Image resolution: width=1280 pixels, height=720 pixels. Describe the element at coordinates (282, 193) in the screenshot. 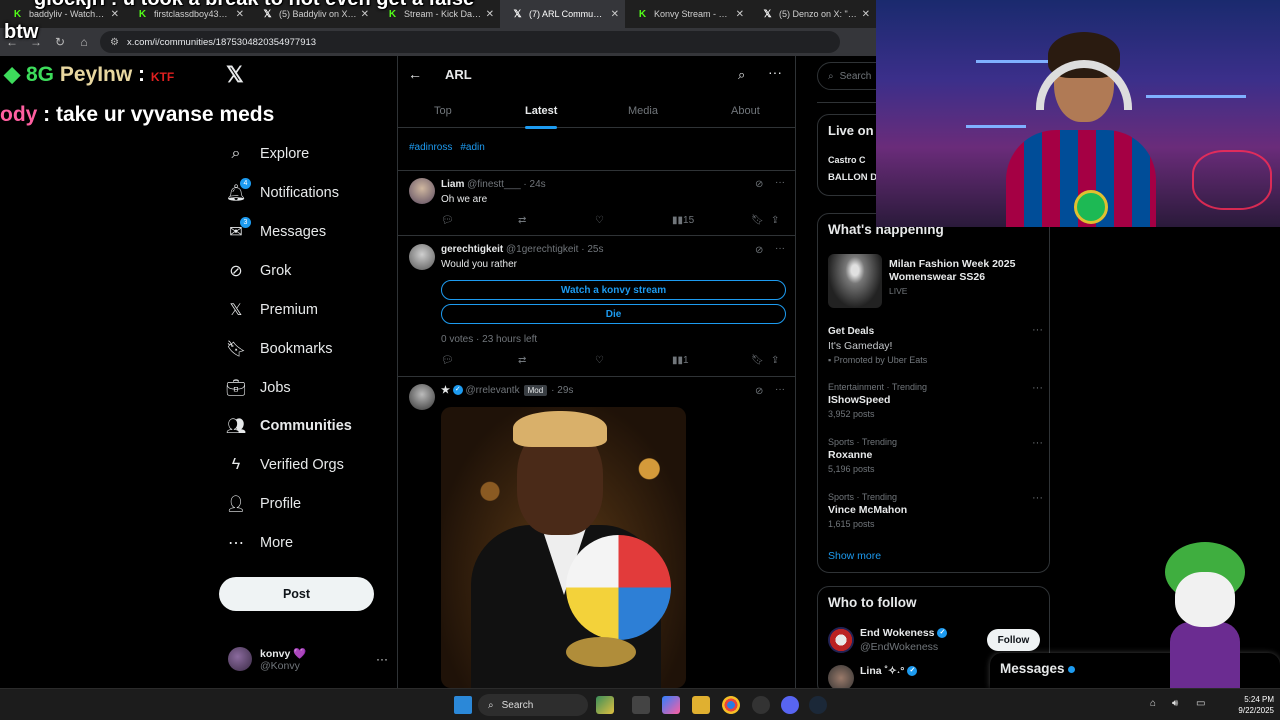

I see `nav-item-notifications: 🔔︎ 4 Notifications` at that location.